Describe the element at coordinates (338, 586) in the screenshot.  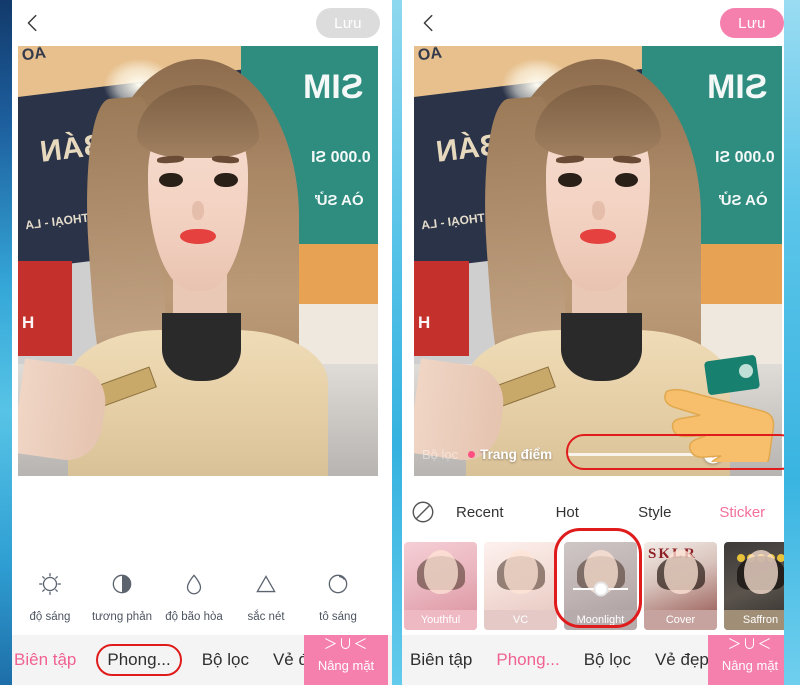
I see `highlight-circle-icon` at that location.